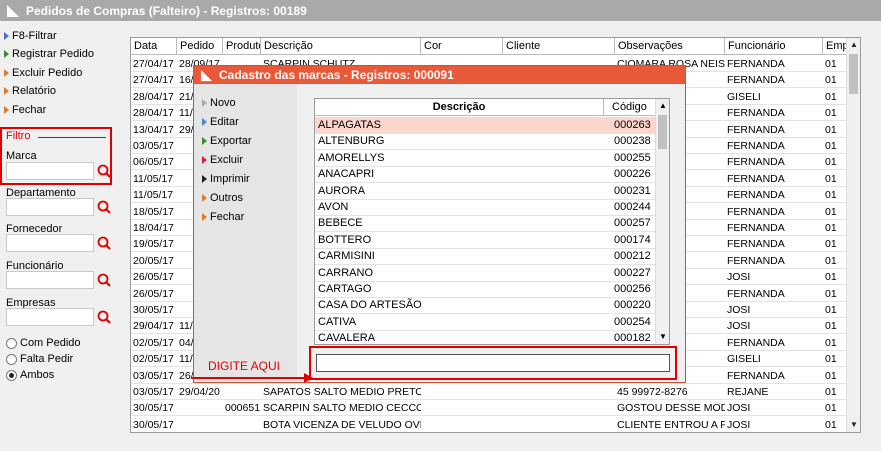 The width and height of the screenshot is (881, 451). What do you see at coordinates (25, 110) in the screenshot?
I see `close-action: Fechar` at bounding box center [25, 110].